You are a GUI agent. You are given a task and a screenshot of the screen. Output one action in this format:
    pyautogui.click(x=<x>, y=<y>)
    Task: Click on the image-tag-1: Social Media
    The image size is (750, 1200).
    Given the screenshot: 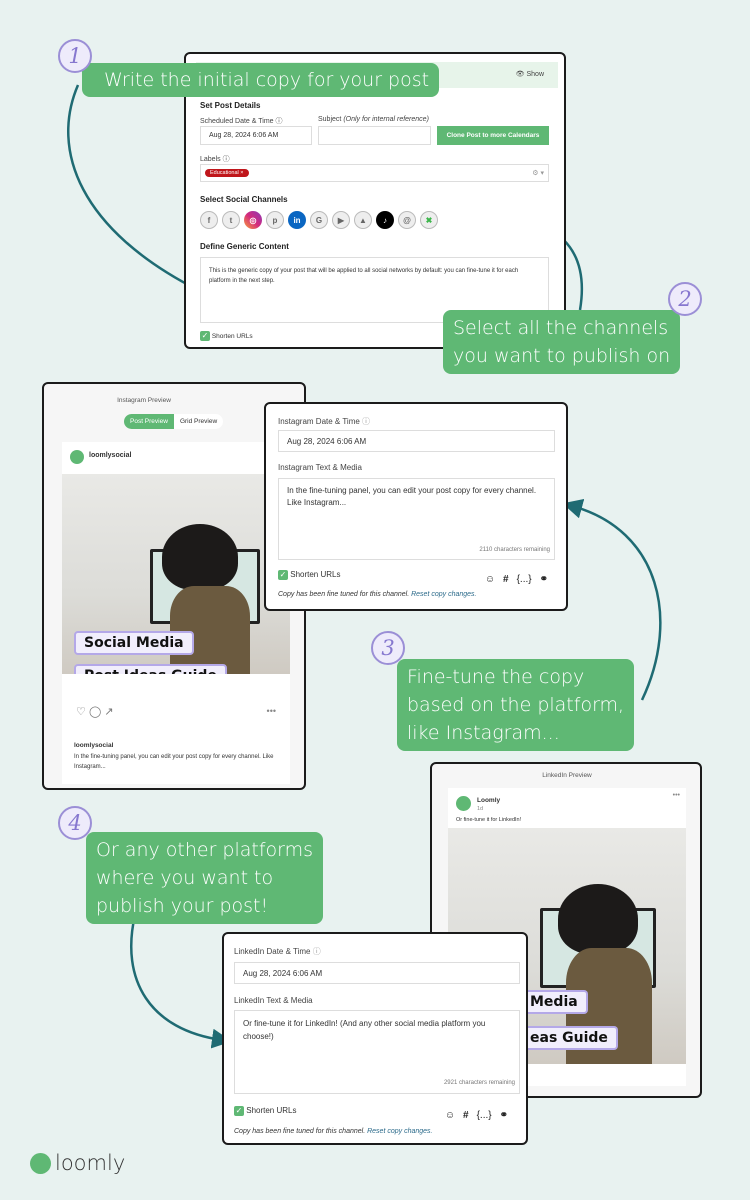 What is the action you would take?
    pyautogui.click(x=134, y=643)
    